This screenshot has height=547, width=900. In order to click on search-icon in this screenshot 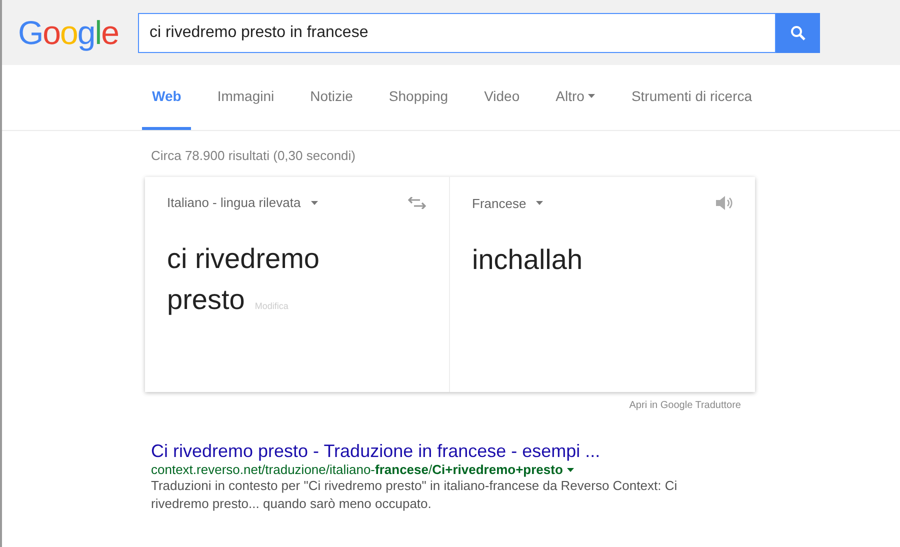, I will do `click(798, 32)`.